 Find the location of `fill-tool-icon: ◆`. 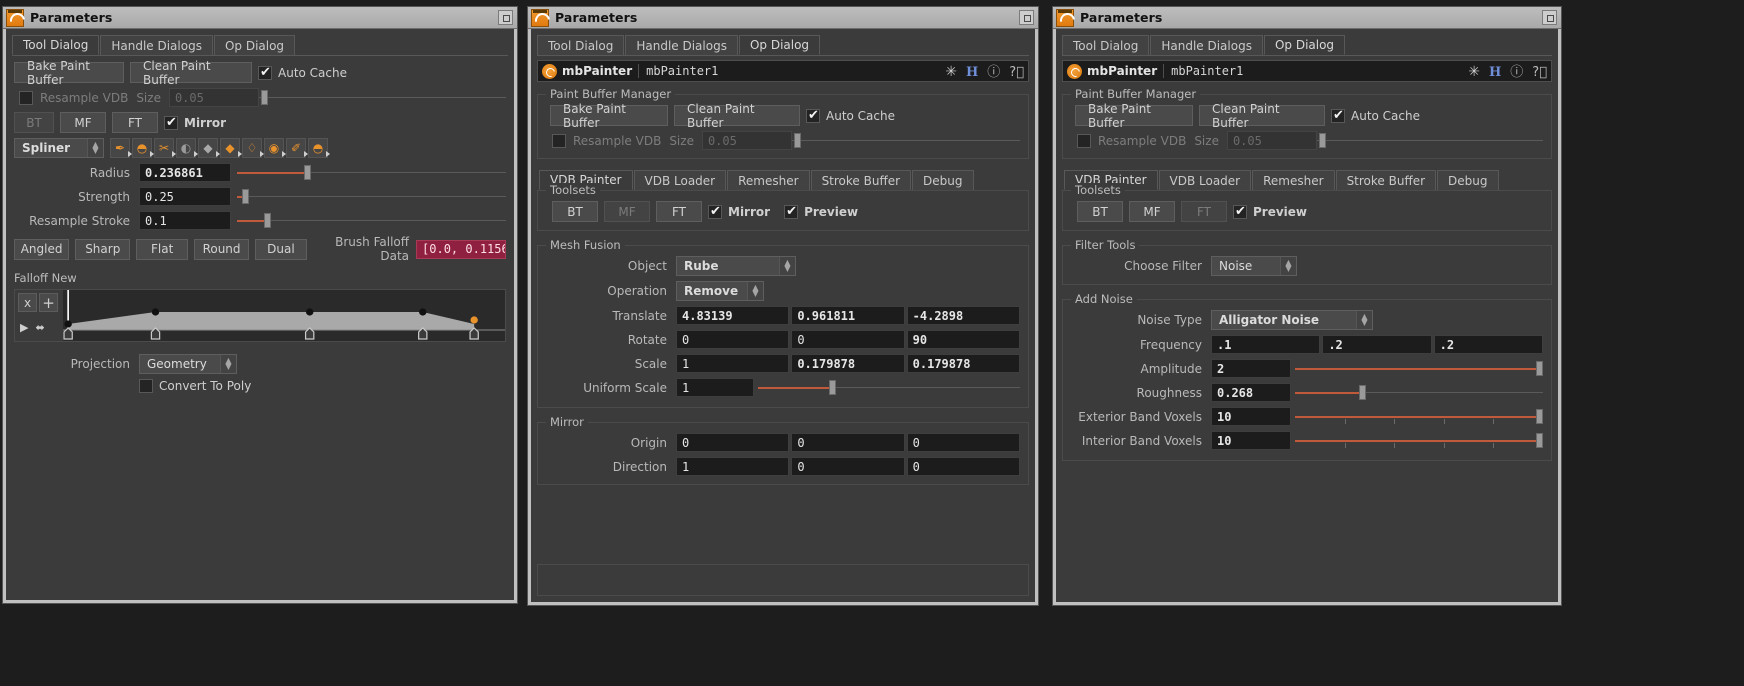

fill-tool-icon: ◆ is located at coordinates (231, 148).